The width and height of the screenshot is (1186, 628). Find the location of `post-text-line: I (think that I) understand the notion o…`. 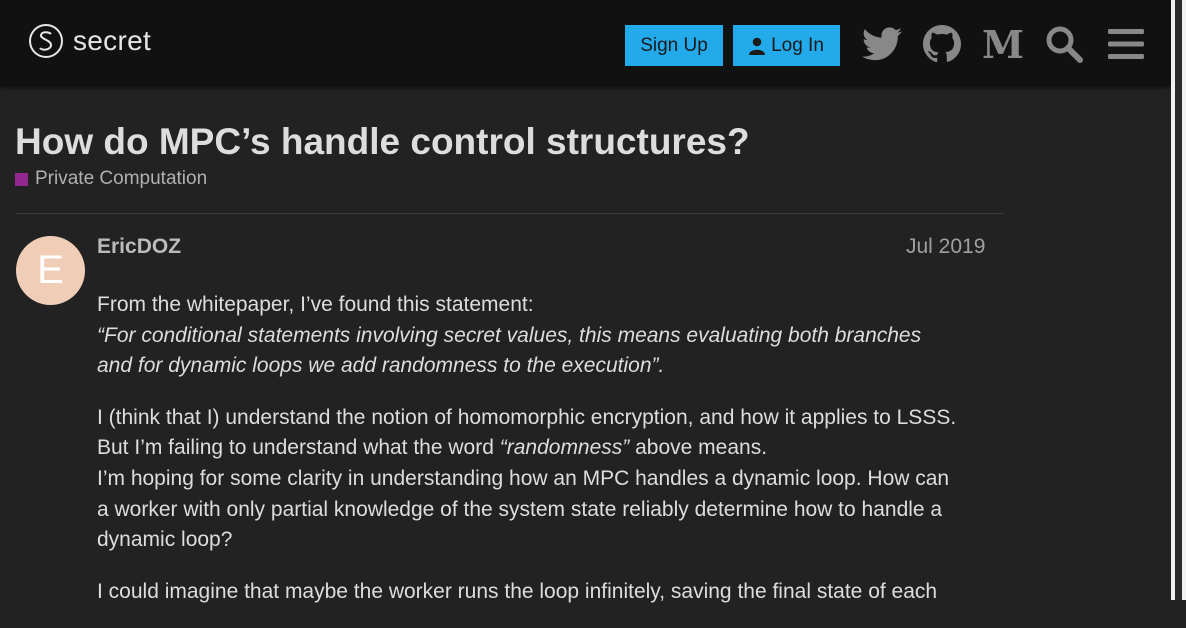

post-text-line: I (think that I) understand the notion o… is located at coordinates (527, 417).